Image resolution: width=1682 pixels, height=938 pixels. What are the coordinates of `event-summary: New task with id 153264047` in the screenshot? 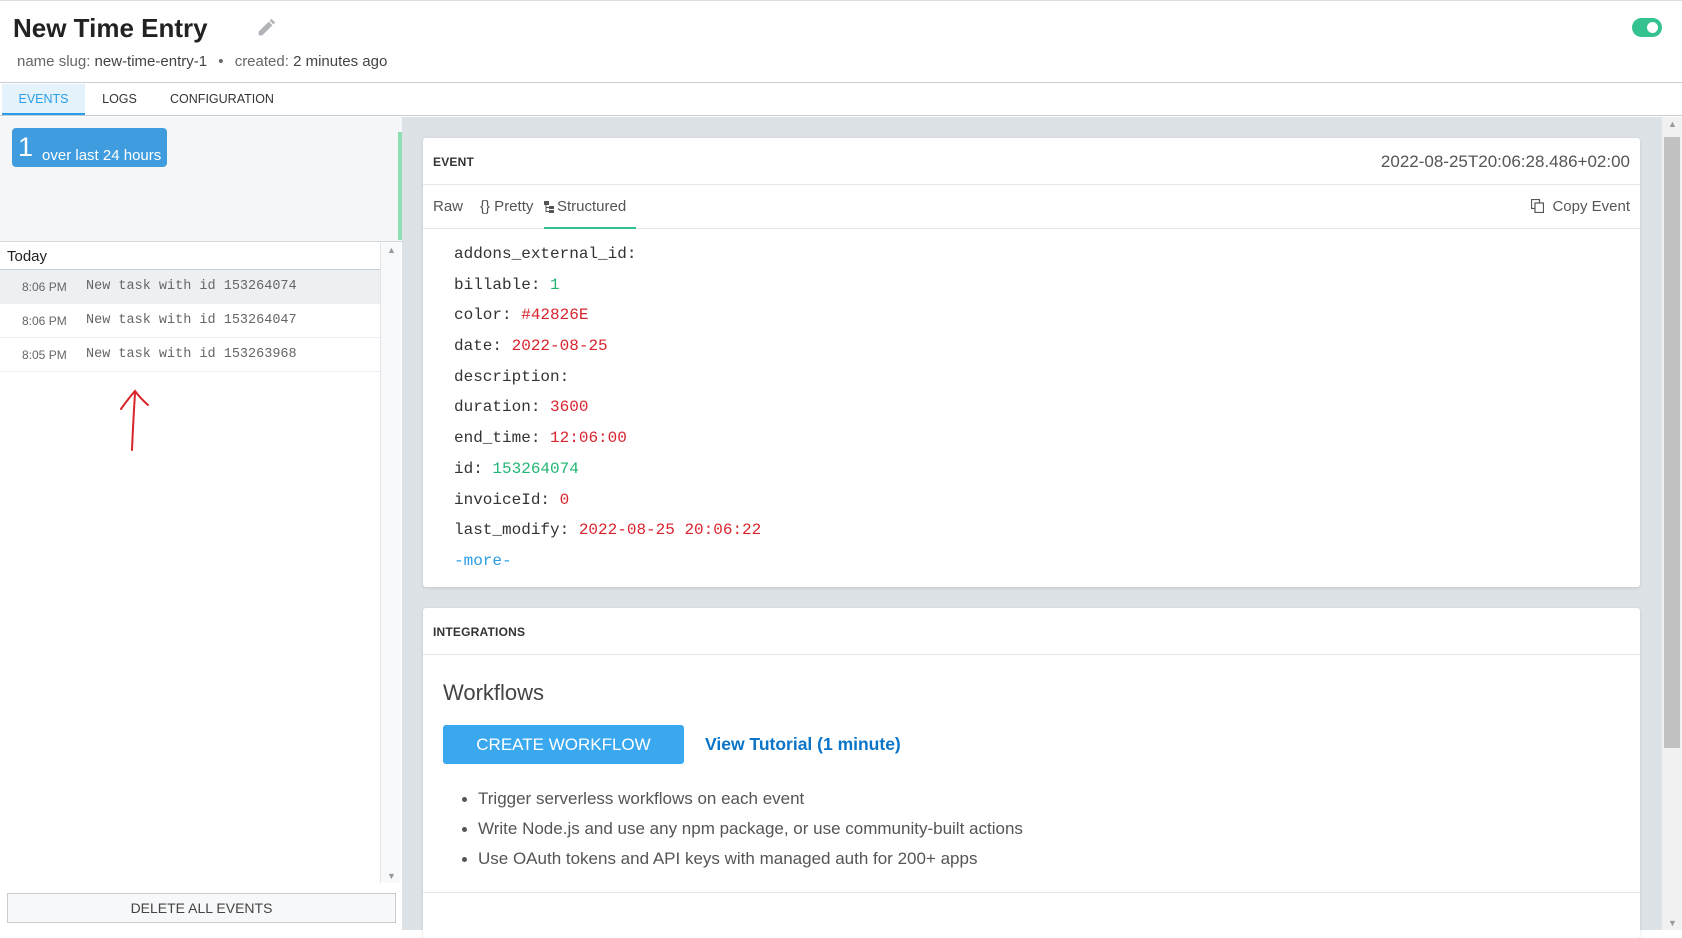 It's located at (191, 320).